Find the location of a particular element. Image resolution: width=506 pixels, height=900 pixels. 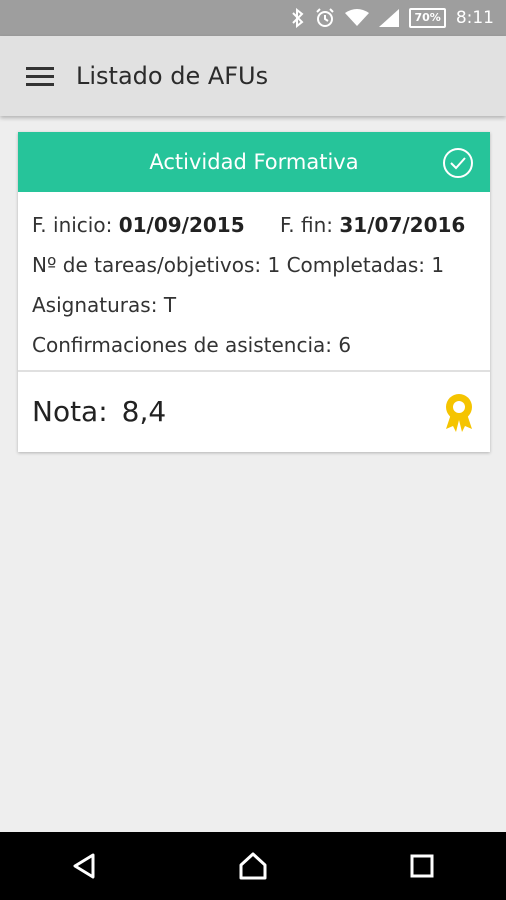

alarm-icon is located at coordinates (325, 18).